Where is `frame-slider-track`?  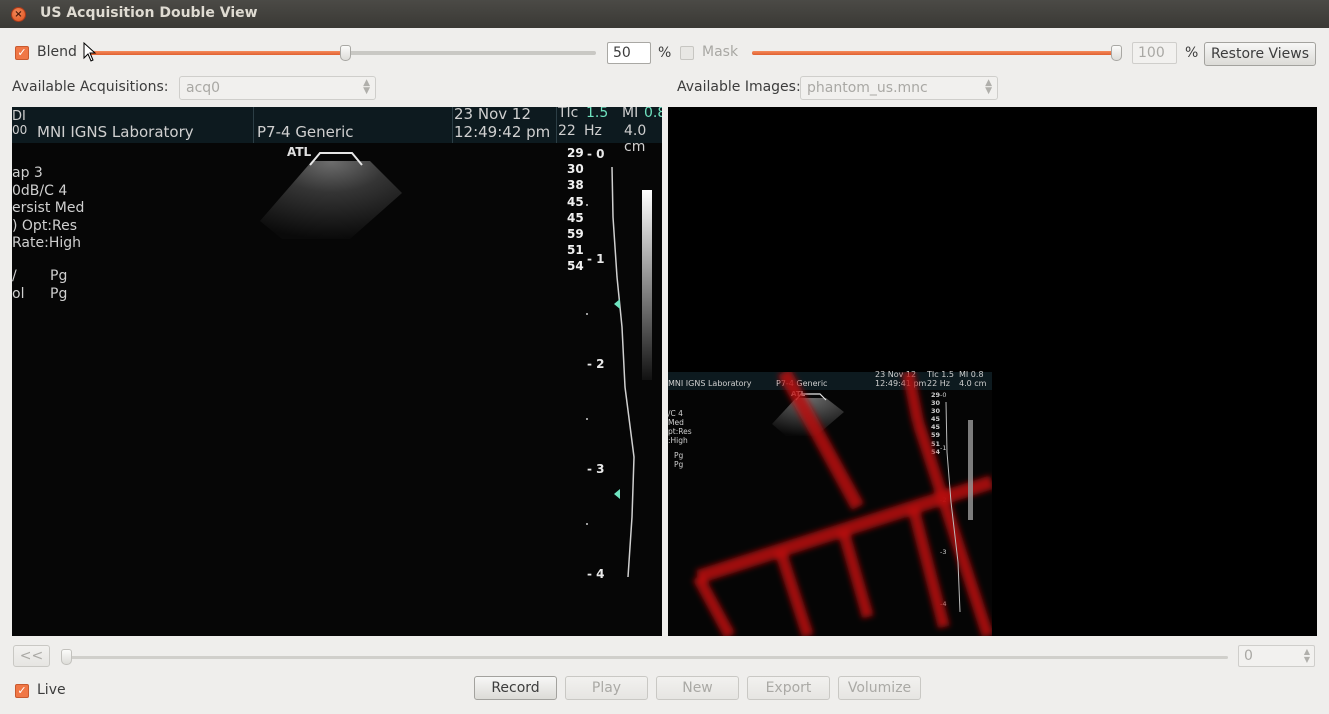 frame-slider-track is located at coordinates (644, 657).